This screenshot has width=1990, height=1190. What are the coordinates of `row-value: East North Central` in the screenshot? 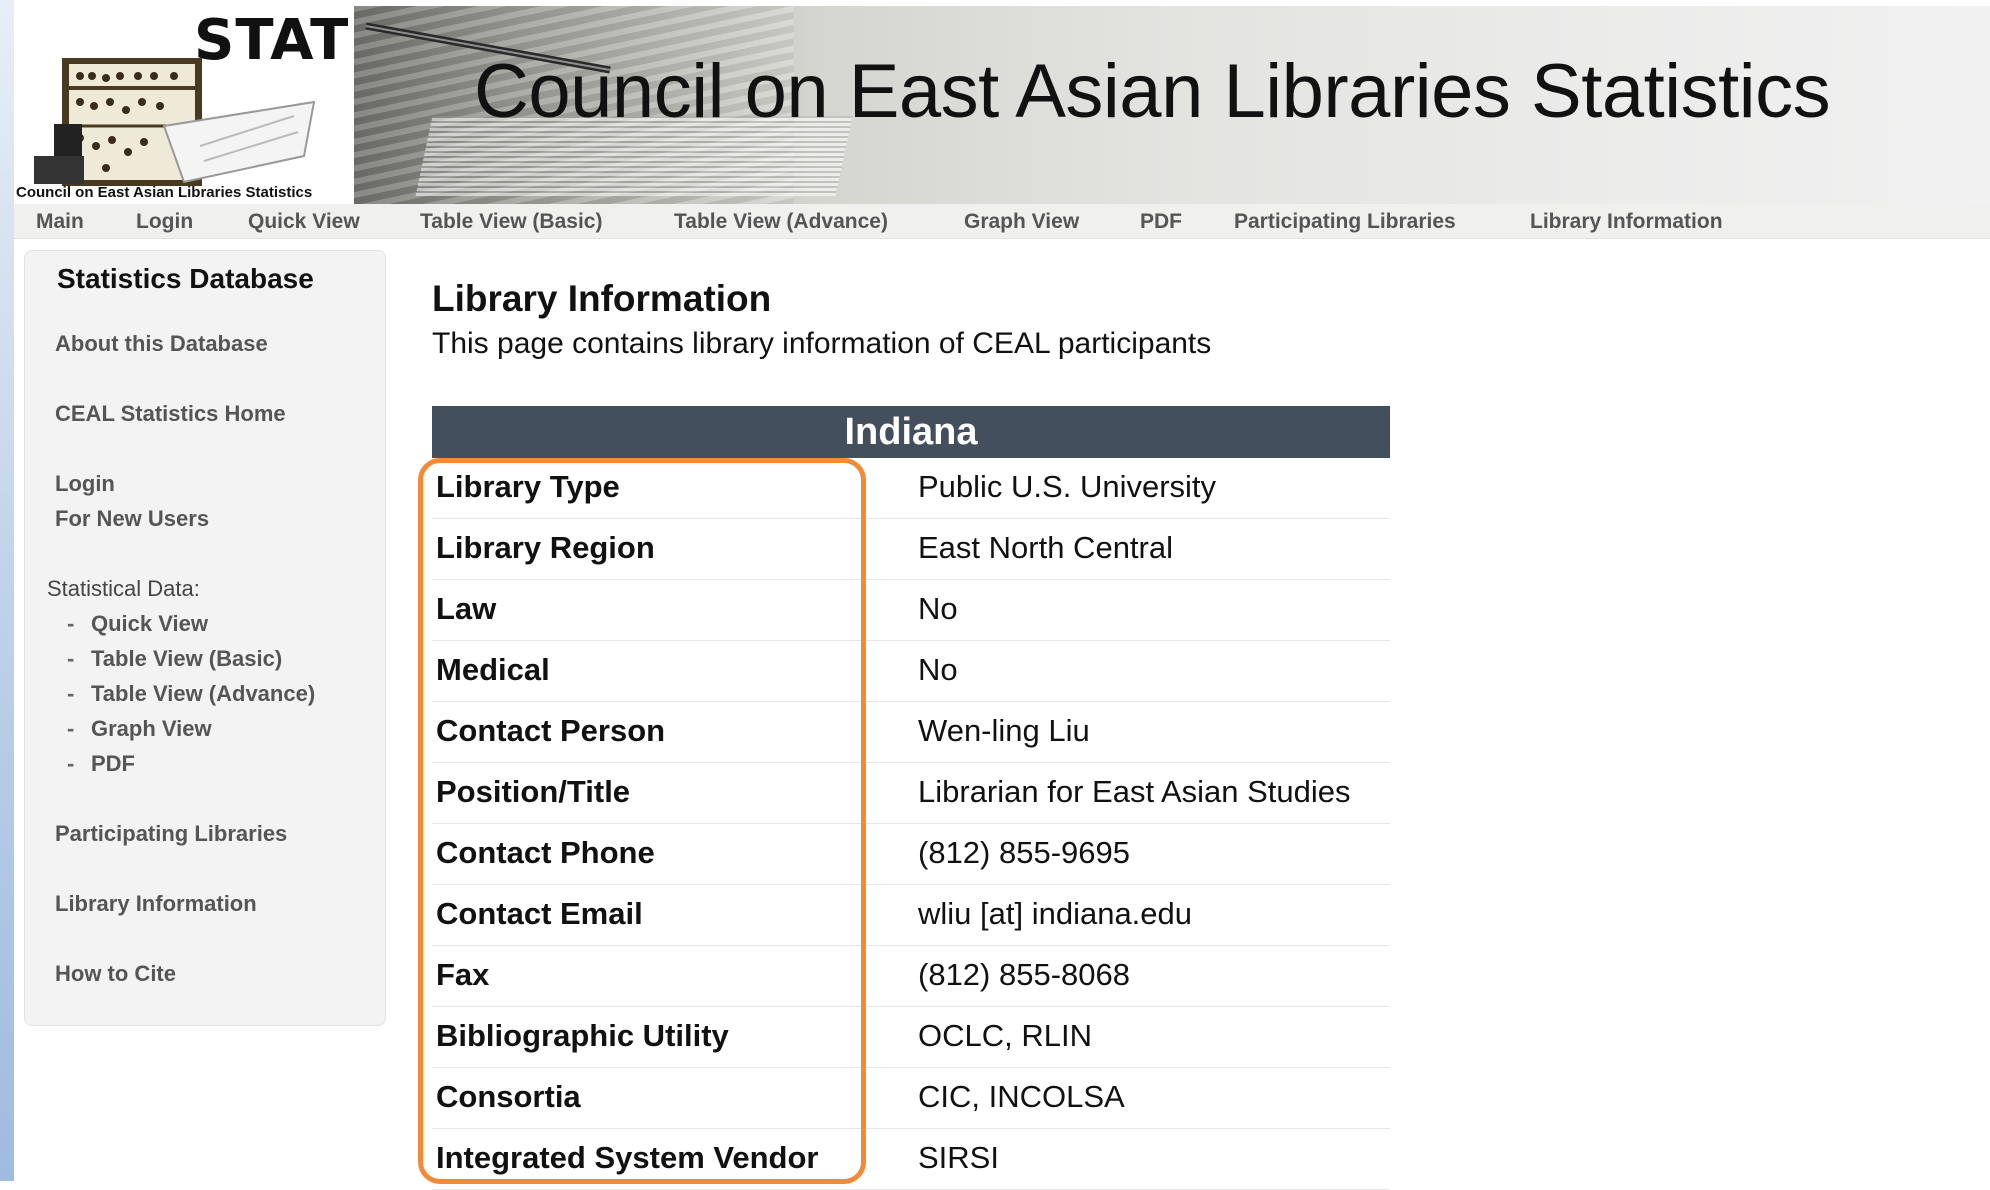 It's located at (1045, 547).